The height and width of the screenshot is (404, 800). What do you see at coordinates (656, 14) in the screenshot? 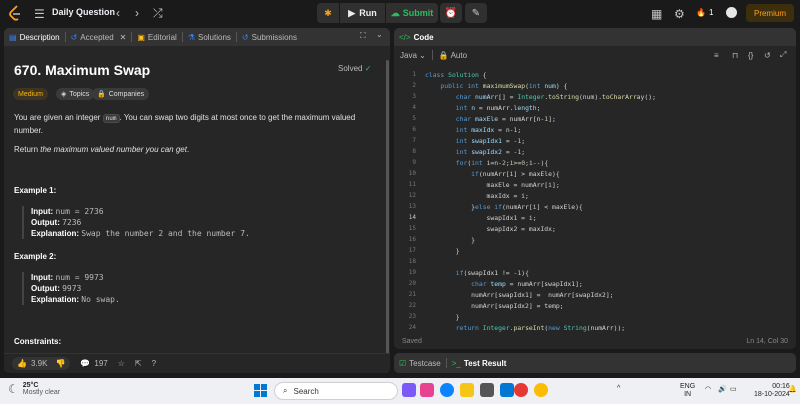
I see `layout-icon: ▦` at bounding box center [656, 14].